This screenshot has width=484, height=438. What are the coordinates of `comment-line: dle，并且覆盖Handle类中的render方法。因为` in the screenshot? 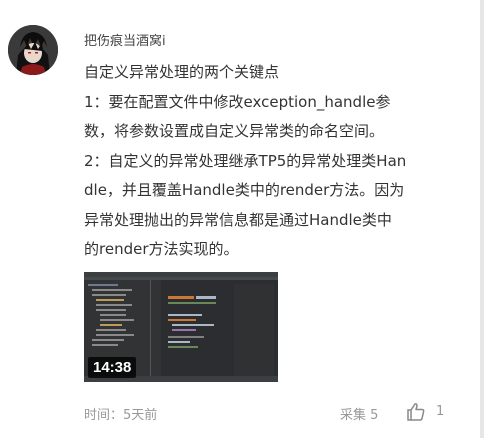 It's located at (244, 190).